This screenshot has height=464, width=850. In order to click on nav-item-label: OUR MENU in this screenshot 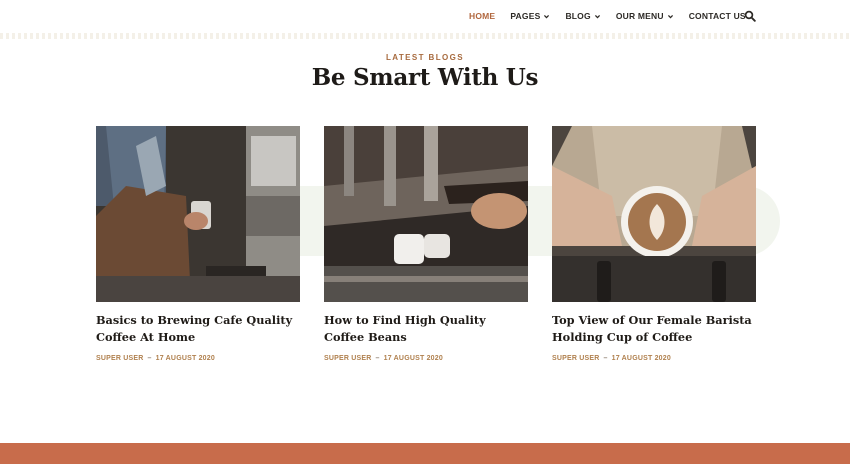, I will do `click(639, 16)`.